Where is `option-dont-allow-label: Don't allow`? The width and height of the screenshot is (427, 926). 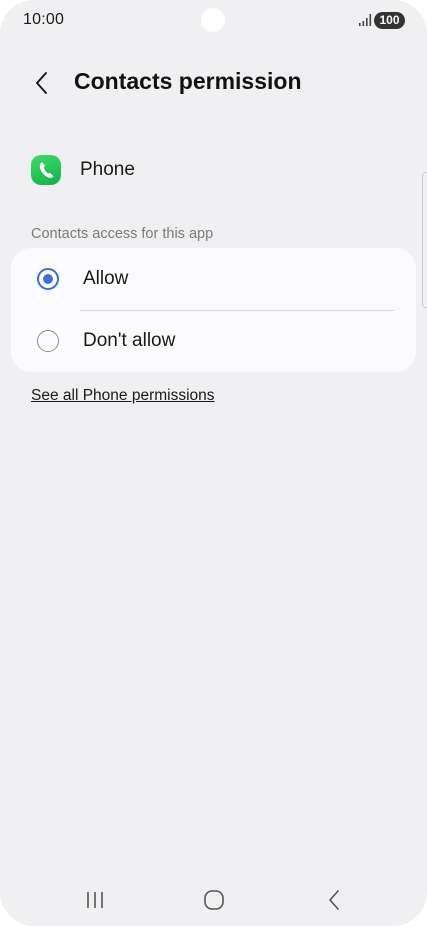
option-dont-allow-label: Don't allow is located at coordinates (129, 340).